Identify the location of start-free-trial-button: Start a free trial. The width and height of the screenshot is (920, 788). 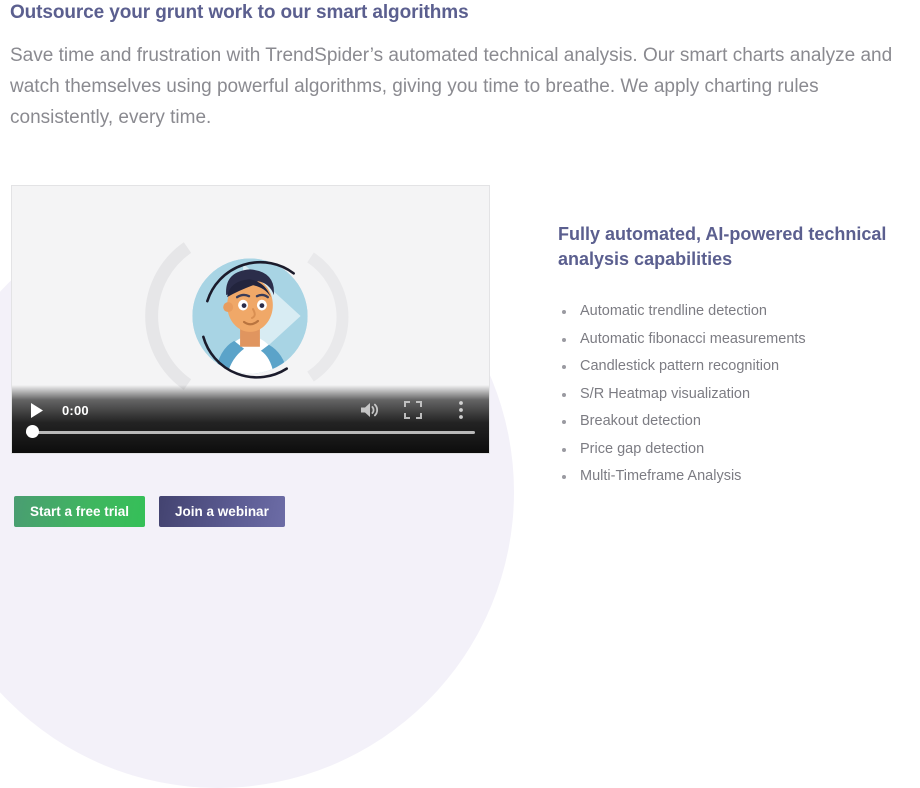
(80, 511).